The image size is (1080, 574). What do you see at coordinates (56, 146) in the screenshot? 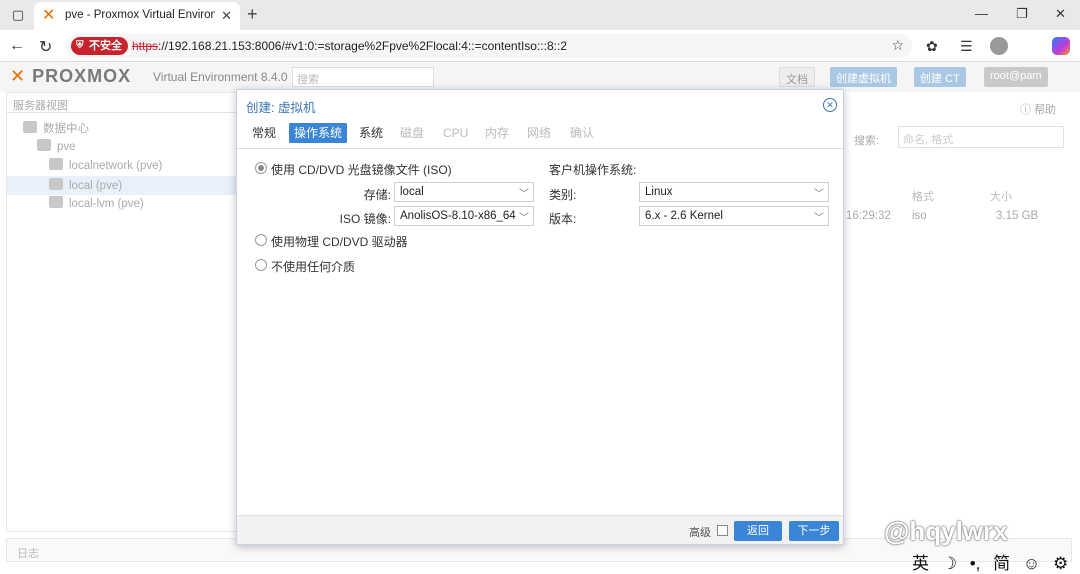
I see `tree-item-pve: pve` at bounding box center [56, 146].